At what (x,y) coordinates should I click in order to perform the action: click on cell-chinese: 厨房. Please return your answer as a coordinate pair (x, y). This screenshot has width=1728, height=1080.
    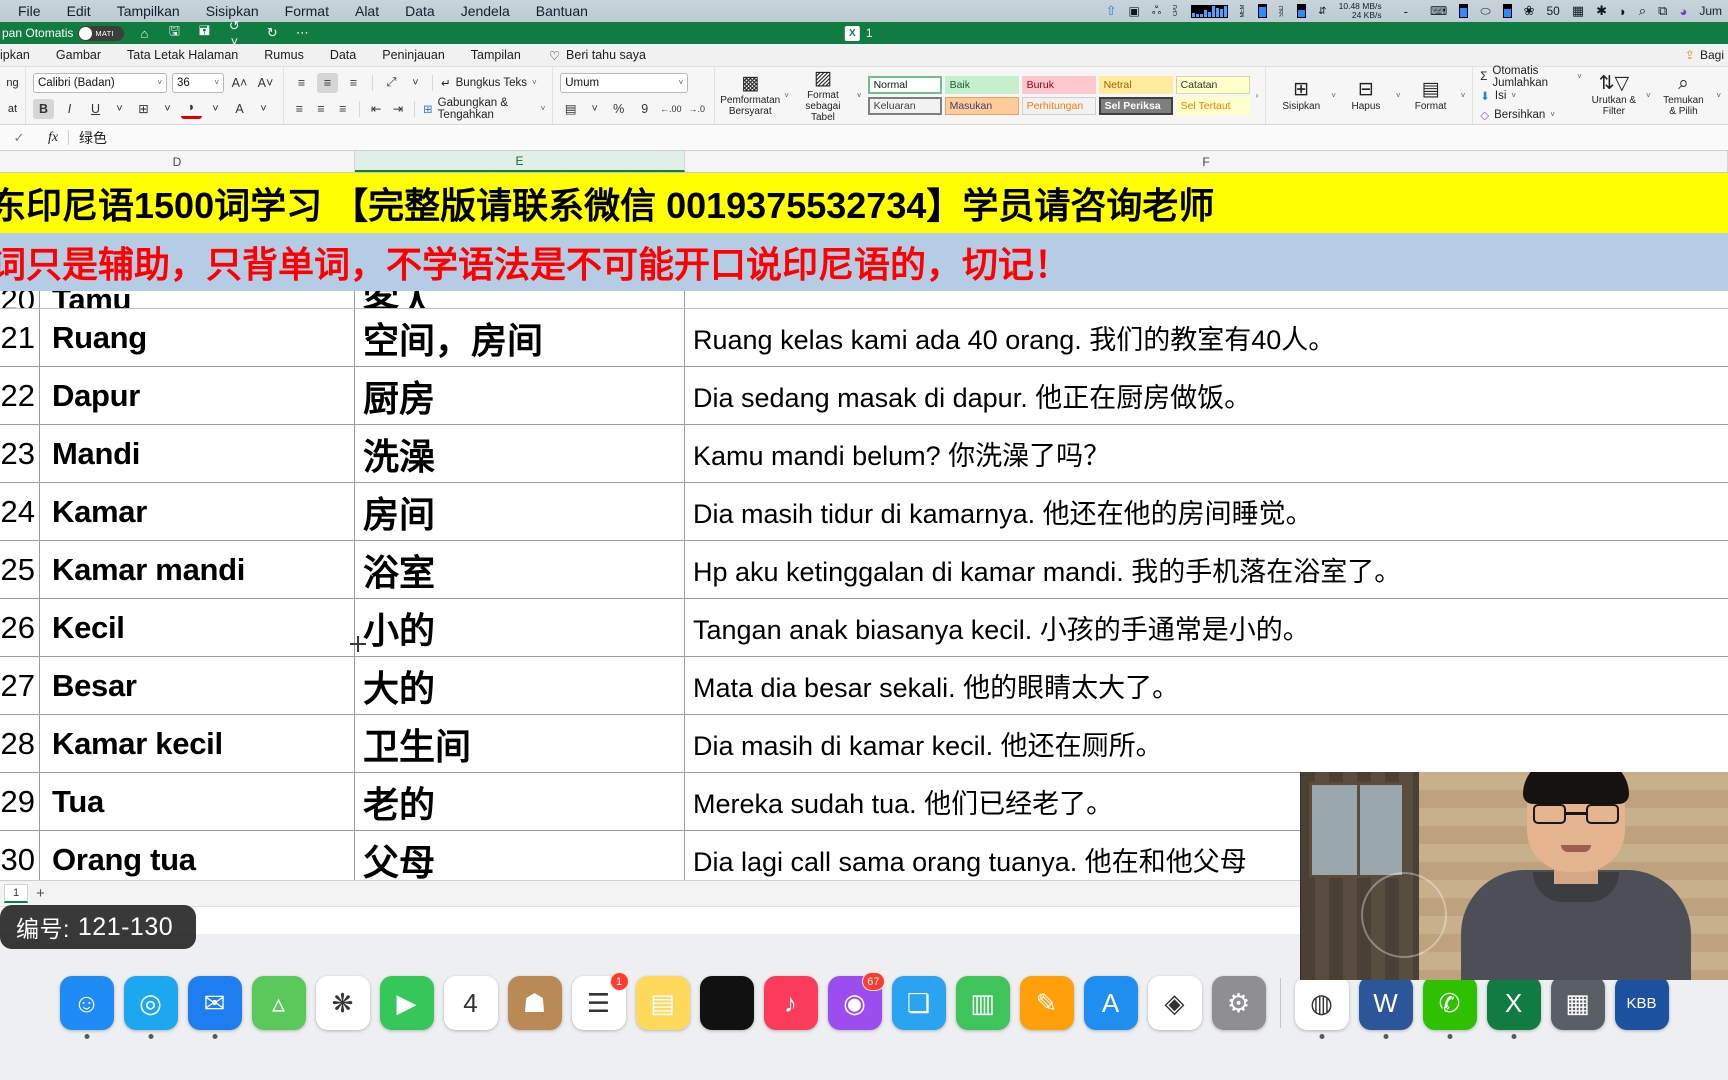
    Looking at the image, I should click on (520, 395).